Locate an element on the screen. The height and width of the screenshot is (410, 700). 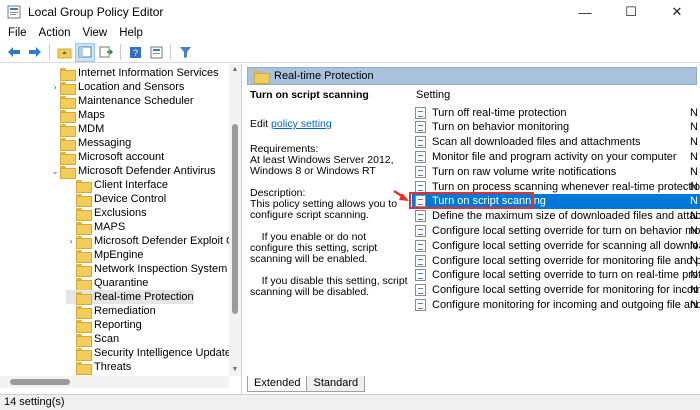
tree-item: Real-time Protection is located at coordinates (130, 297).